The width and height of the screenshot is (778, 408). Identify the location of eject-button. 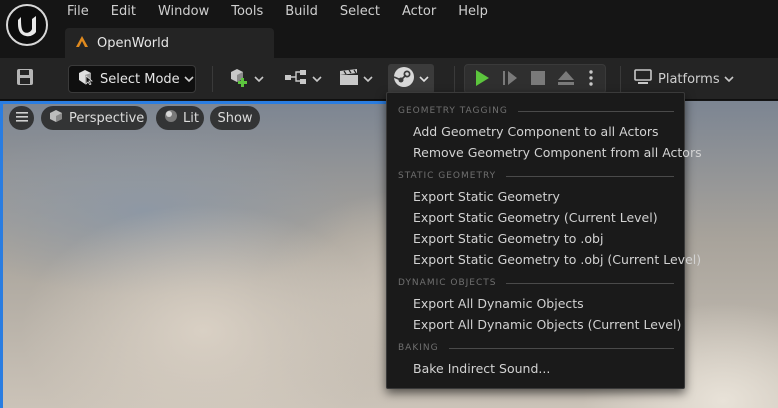
(566, 80).